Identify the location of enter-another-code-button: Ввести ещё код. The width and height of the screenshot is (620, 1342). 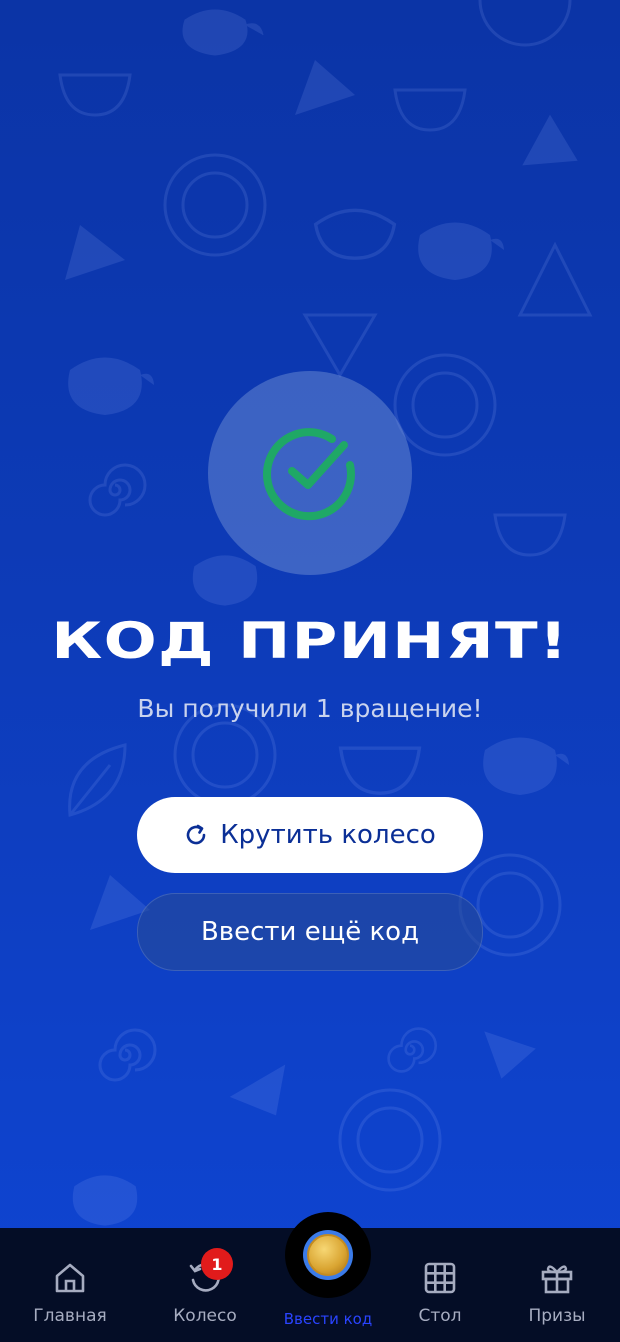
(310, 932).